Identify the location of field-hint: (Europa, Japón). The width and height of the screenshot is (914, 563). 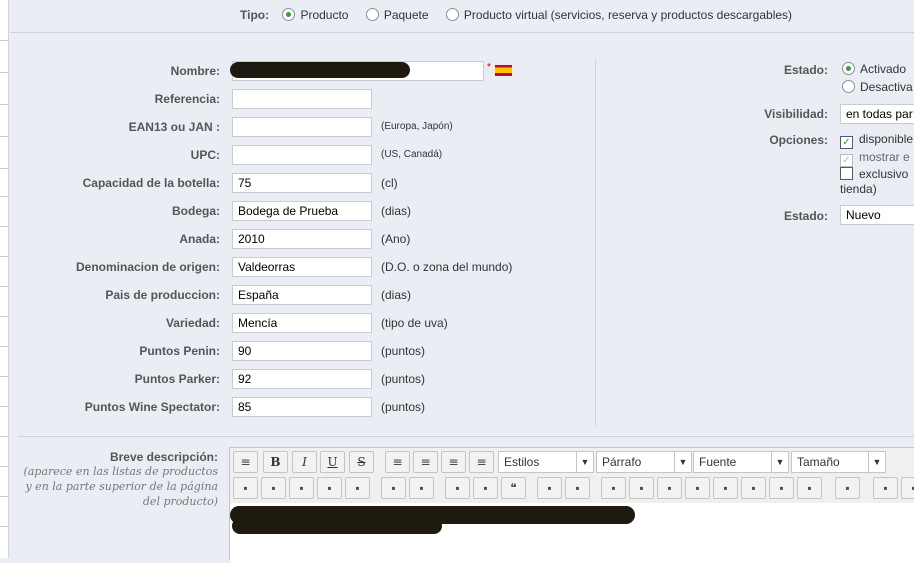
(417, 126).